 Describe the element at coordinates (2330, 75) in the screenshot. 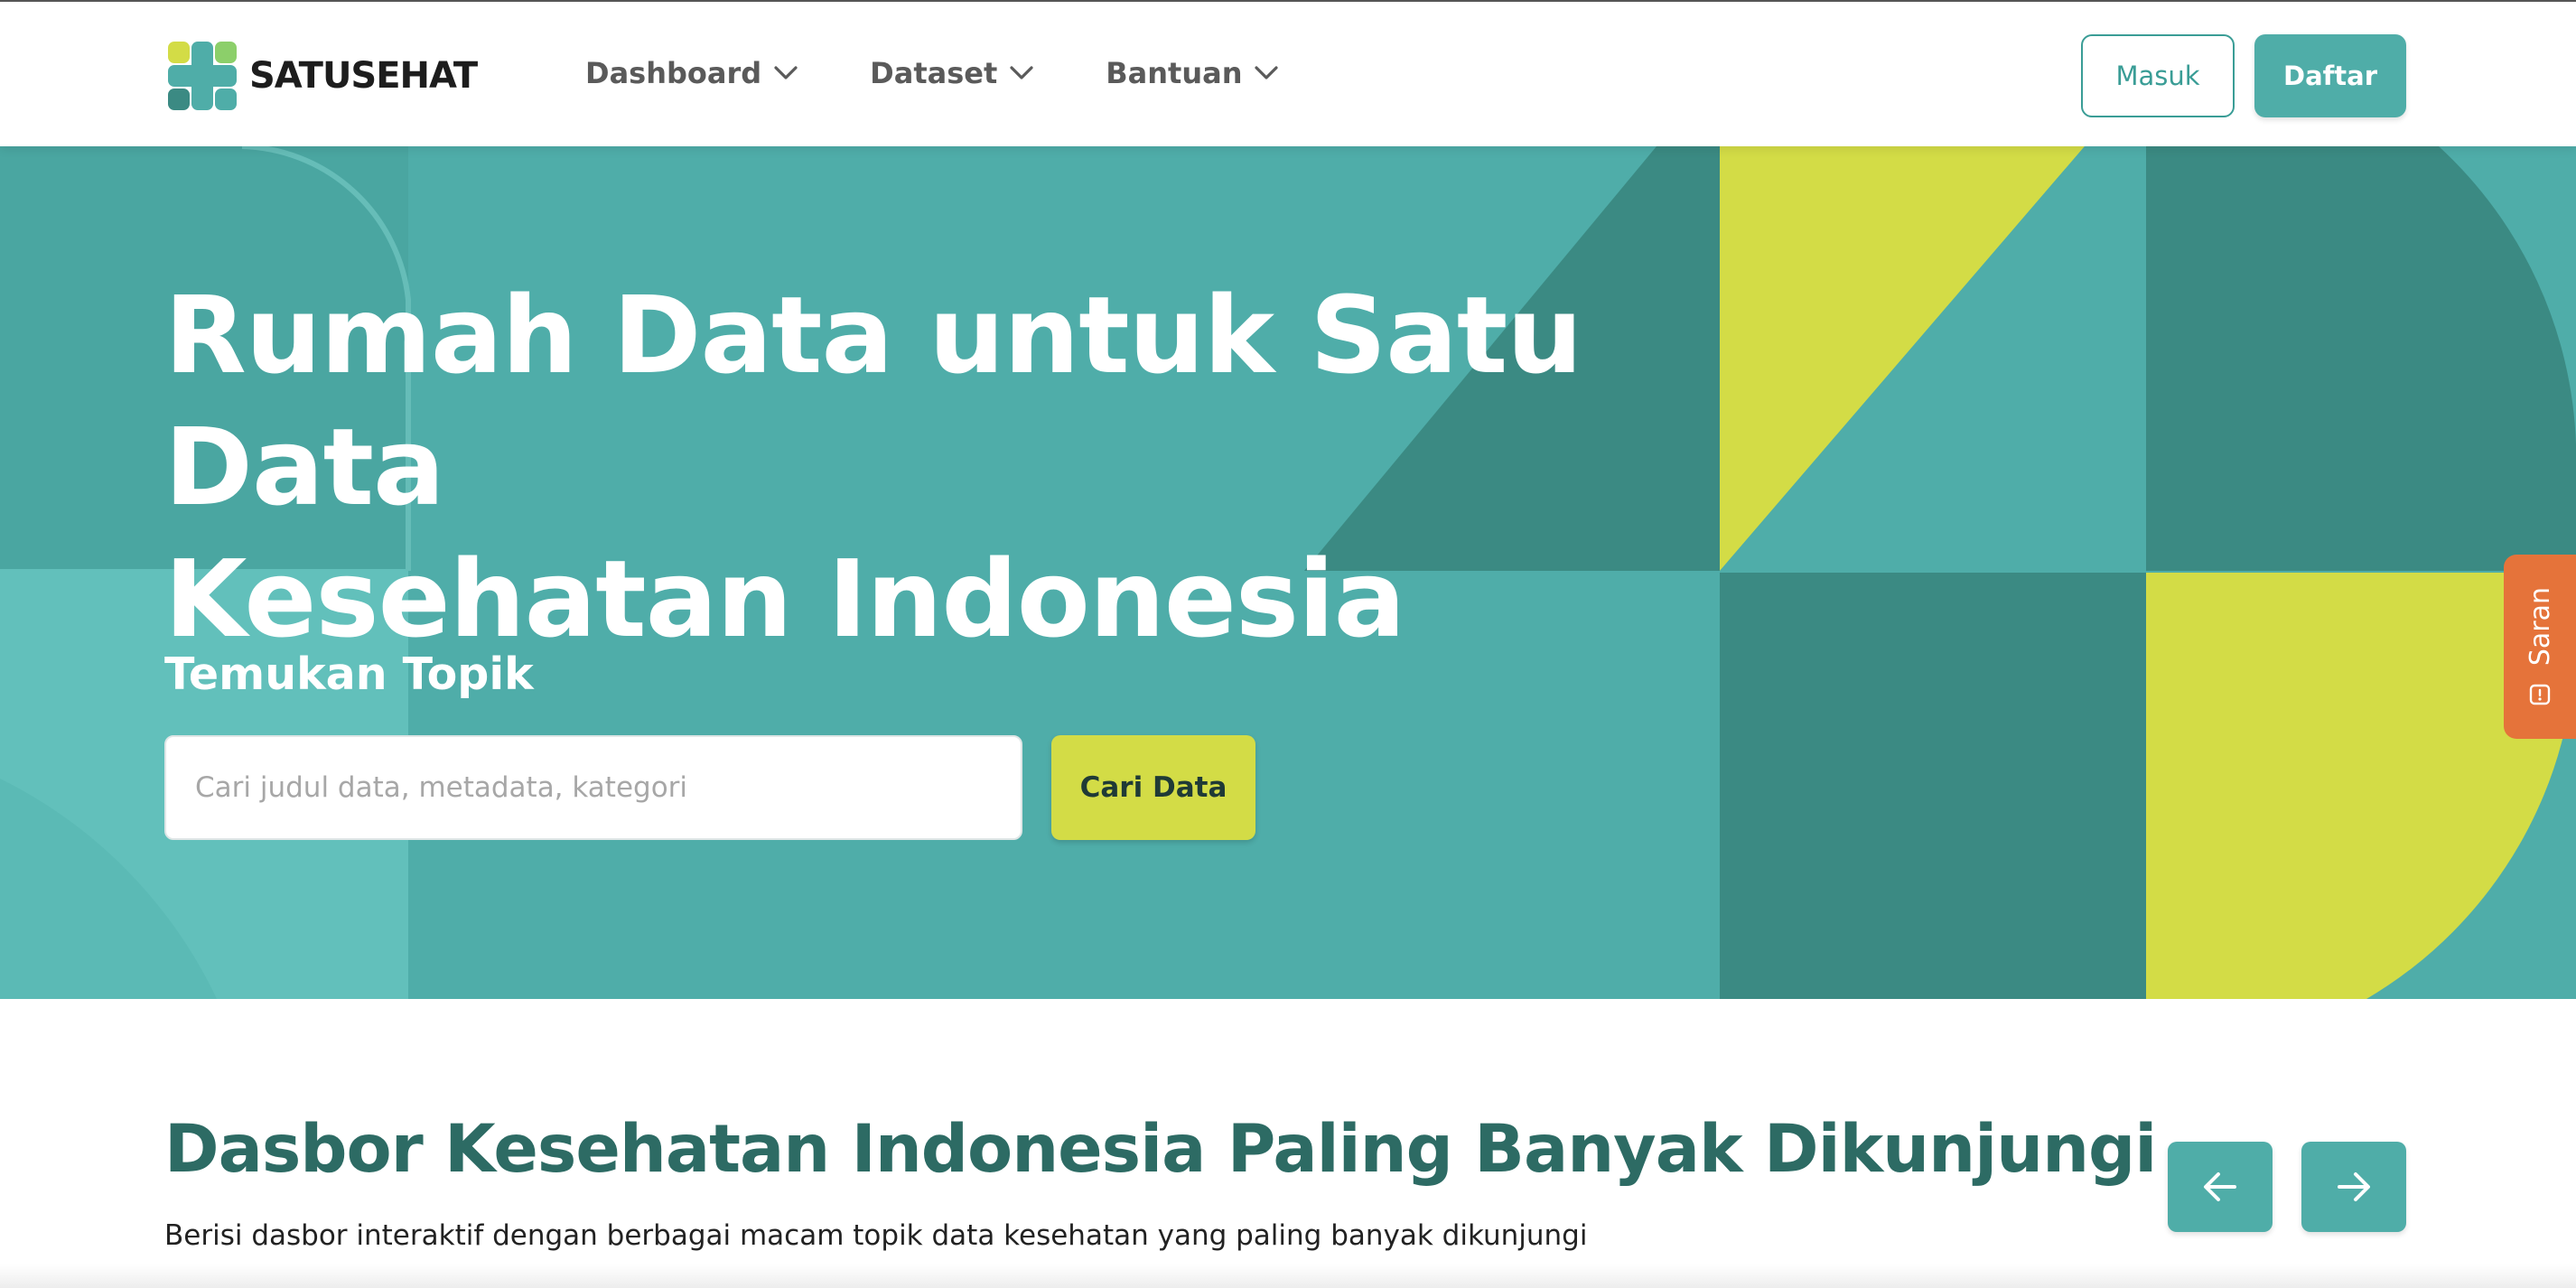

I see `register-button: Daftar` at that location.